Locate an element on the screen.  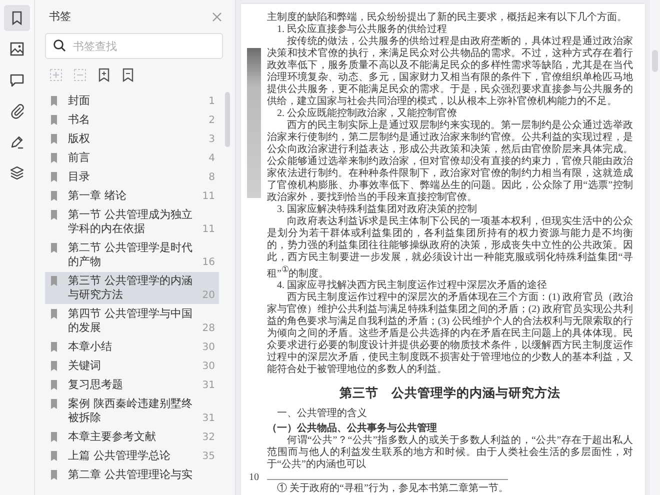
list-heading: 4. 国家应寻找解决西方民主制度运作过程中深层次矛盾的途径 is located at coordinates (412, 286).